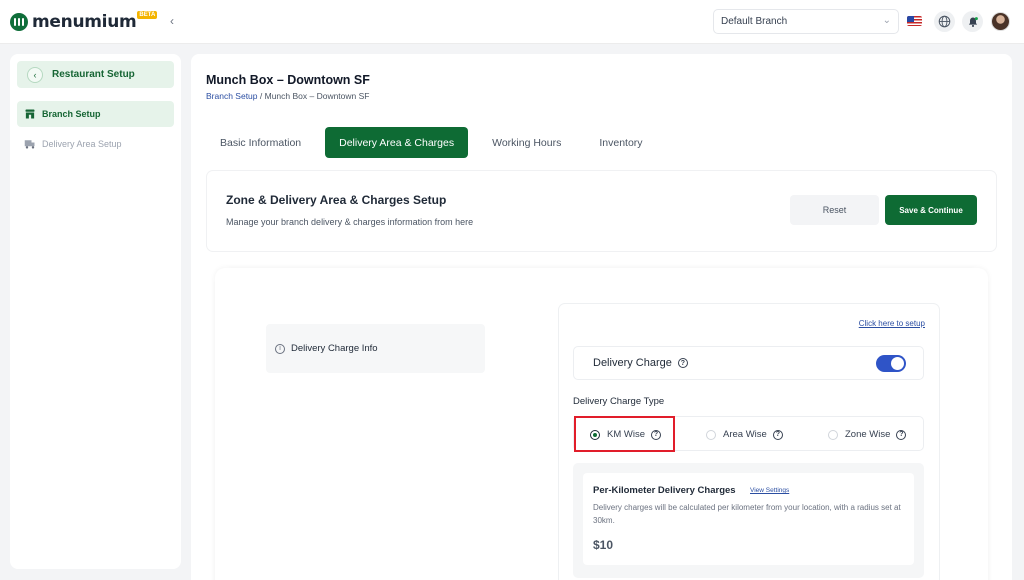 This screenshot has height=580, width=1024. Describe the element at coordinates (397, 142) in the screenshot. I see `tab-delivery-area-charges: Delivery Area & Charges` at that location.